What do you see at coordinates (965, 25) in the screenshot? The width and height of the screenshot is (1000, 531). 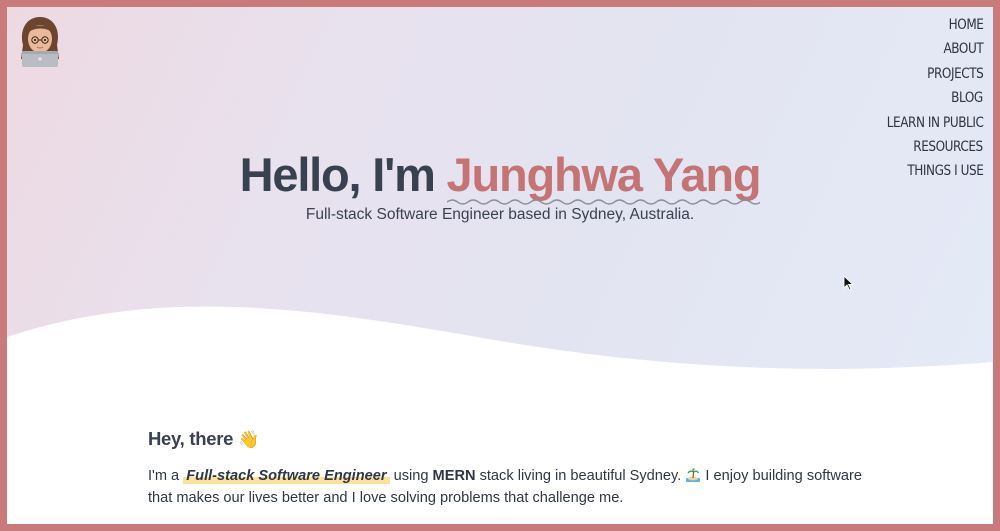 I see `nav-item-home: HOME` at bounding box center [965, 25].